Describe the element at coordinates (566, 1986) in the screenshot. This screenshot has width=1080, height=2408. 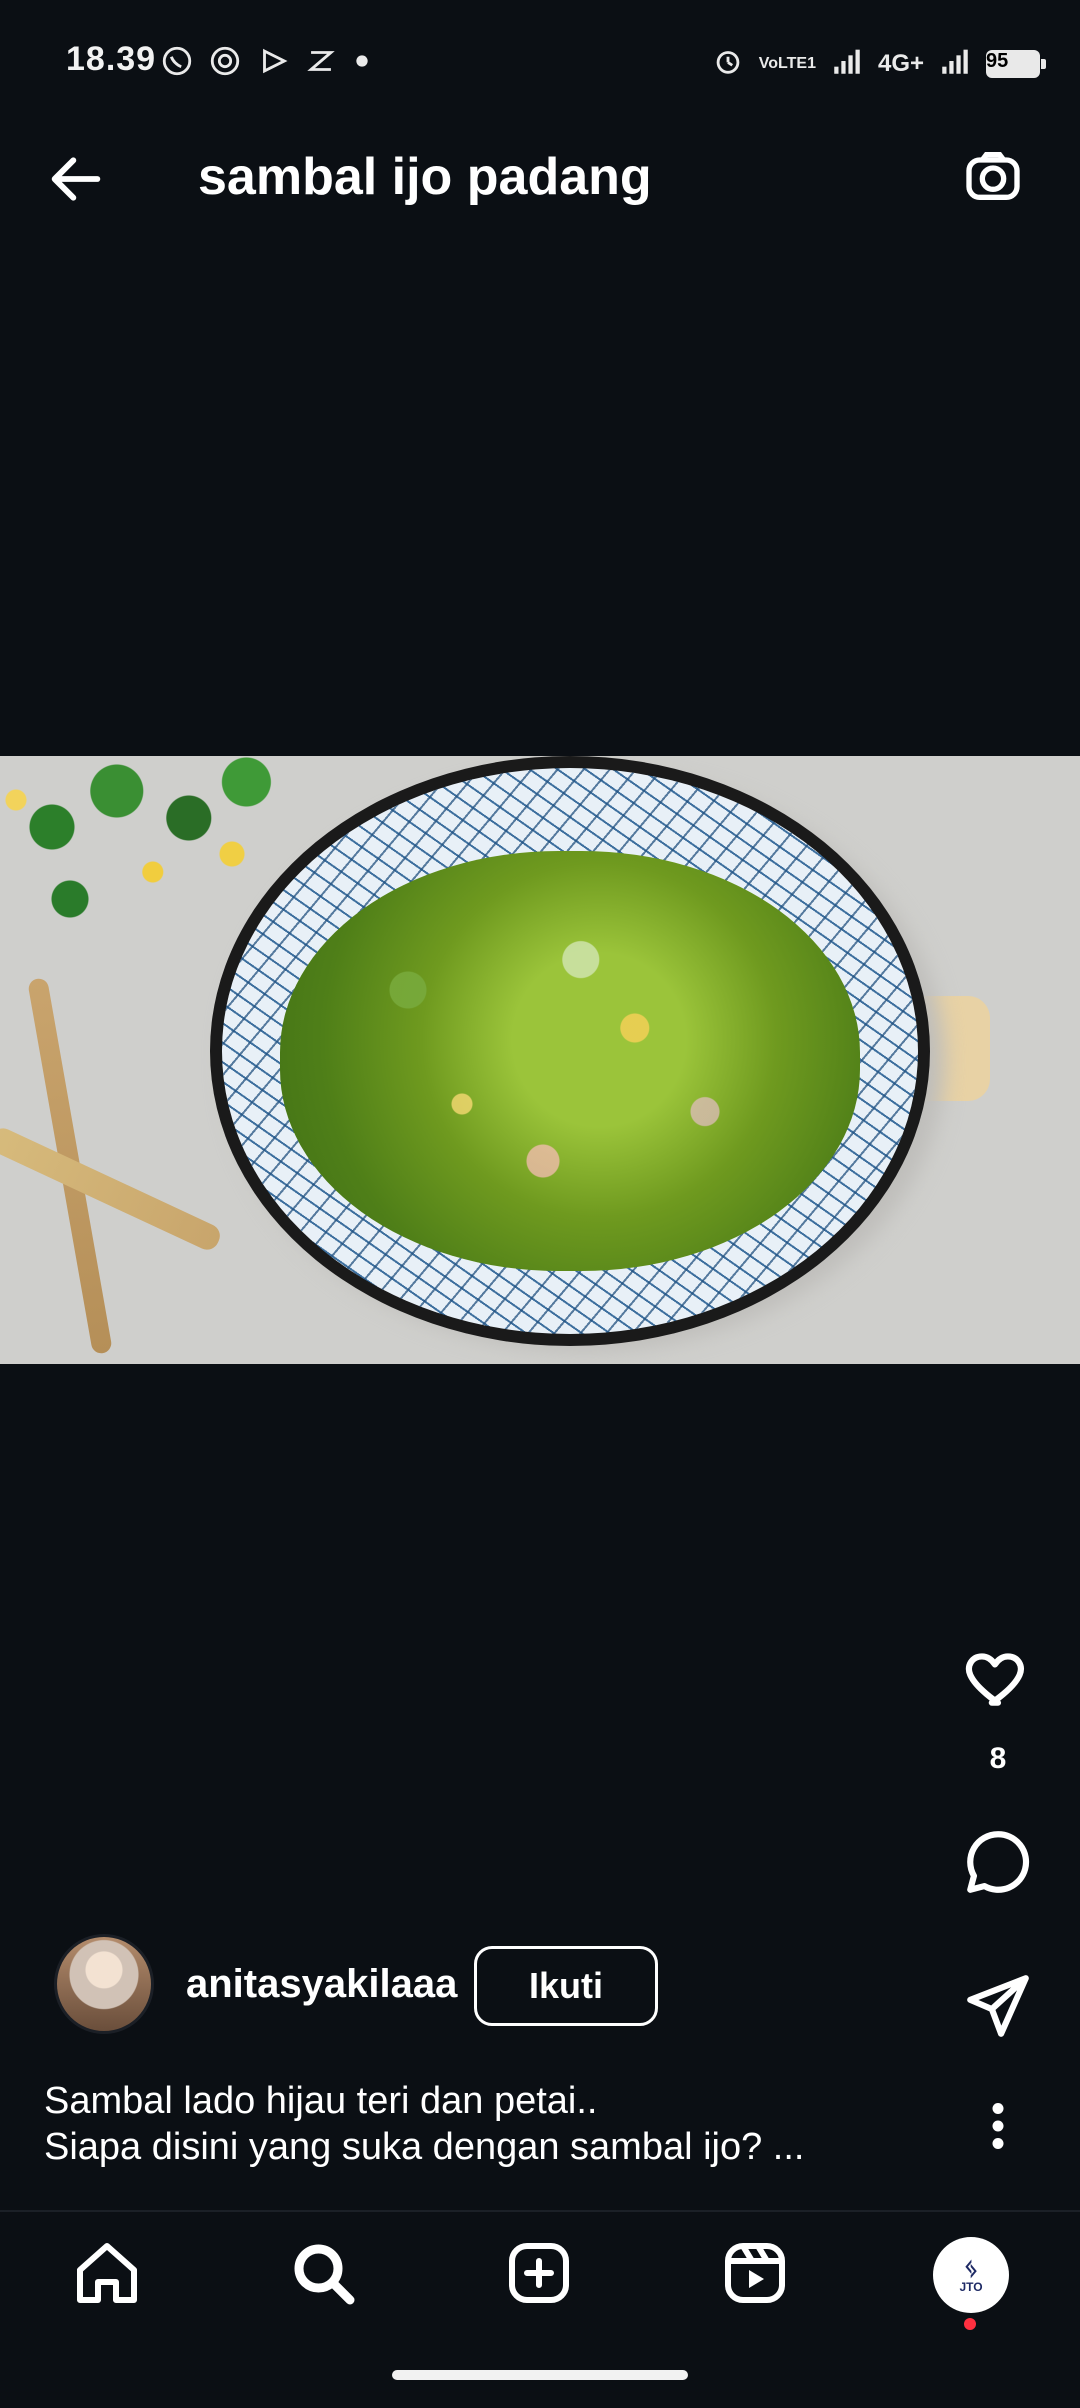
I see `follow-button: Ikuti` at that location.